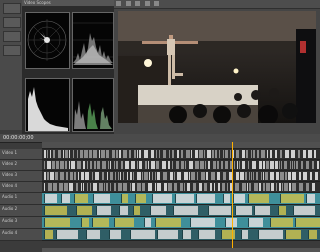 The width and height of the screenshot is (320, 252). What do you see at coordinates (128, 3) in the screenshot?
I see `preview-quality-icon` at bounding box center [128, 3].